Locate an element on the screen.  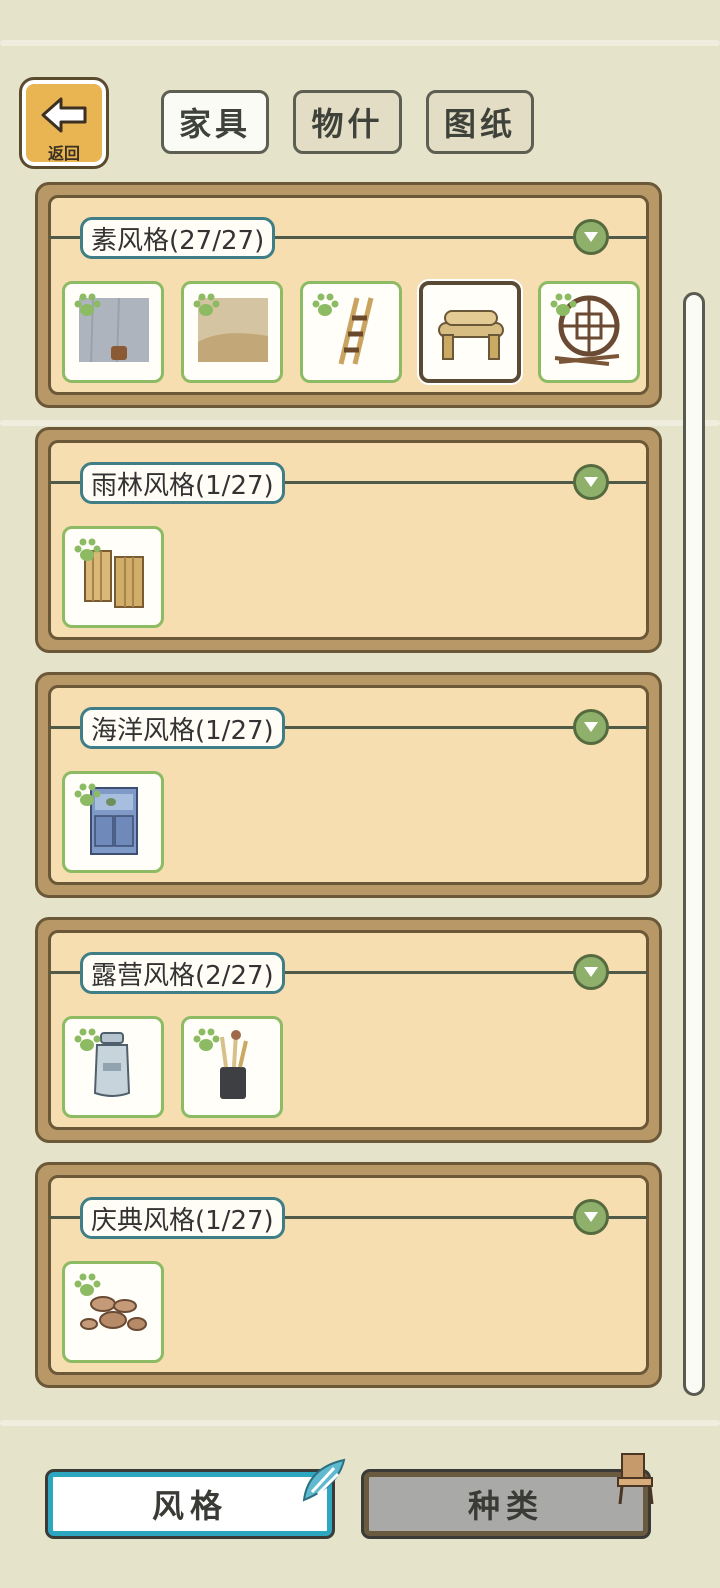
type-filter-button: 种类 is located at coordinates (506, 1504).